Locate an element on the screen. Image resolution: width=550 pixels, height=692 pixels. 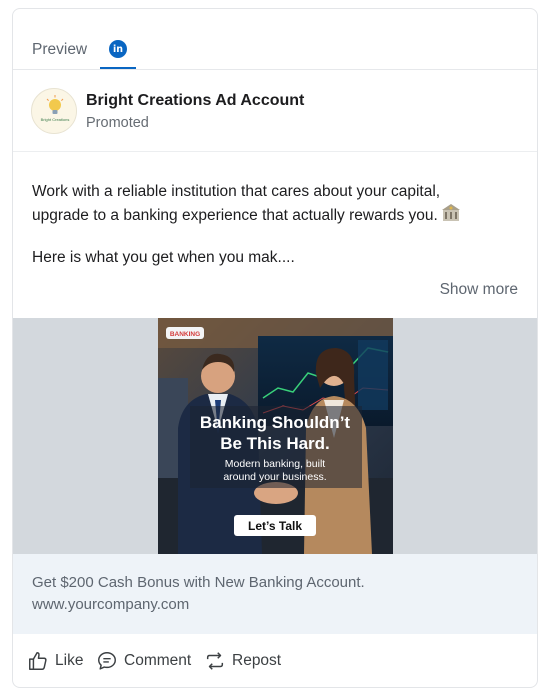
creative-cta-button: Let’s Talk is located at coordinates (275, 526).